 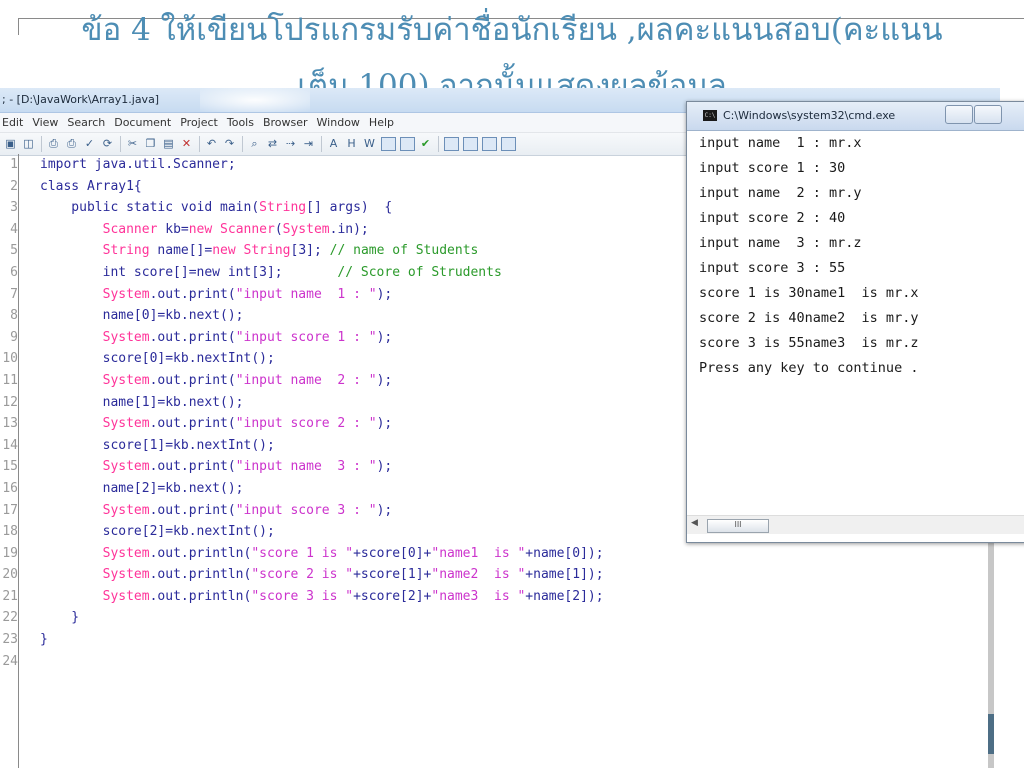 What do you see at coordinates (809, 368) in the screenshot?
I see `console-line: Press any key to continue .` at bounding box center [809, 368].